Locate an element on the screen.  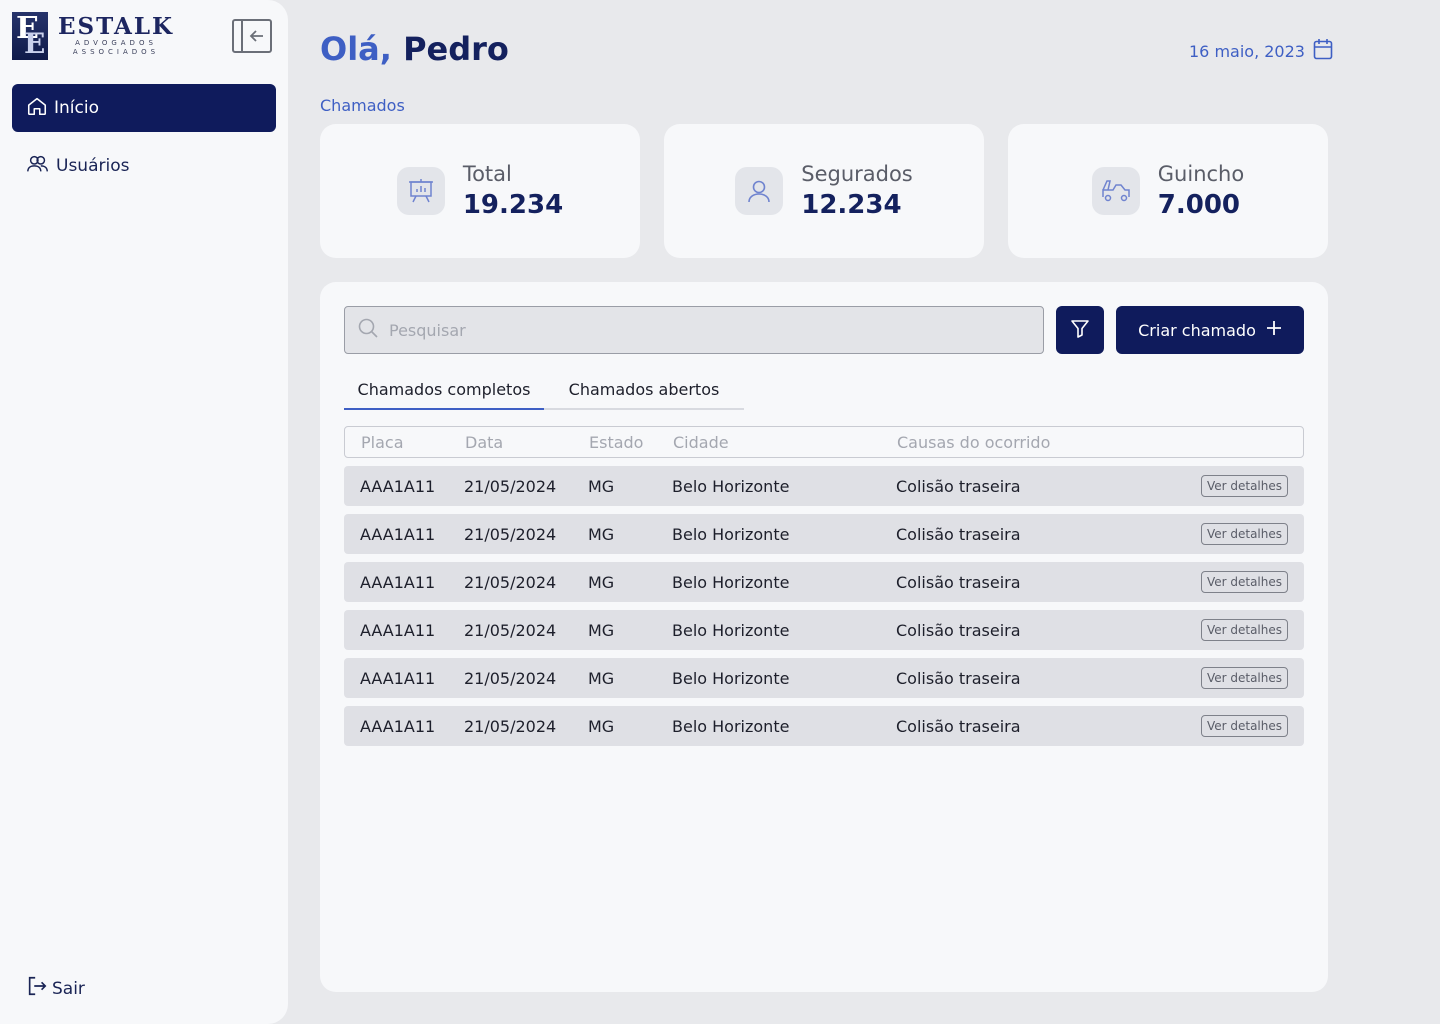
filter-button is located at coordinates (1080, 330).